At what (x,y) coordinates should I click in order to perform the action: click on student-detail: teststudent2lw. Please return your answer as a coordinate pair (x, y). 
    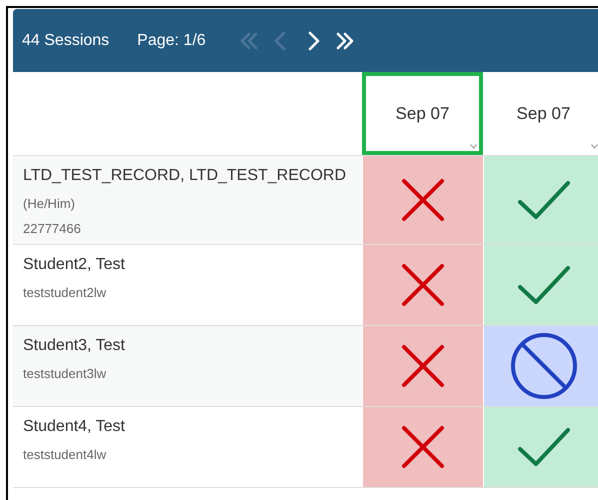
    Looking at the image, I should click on (65, 292).